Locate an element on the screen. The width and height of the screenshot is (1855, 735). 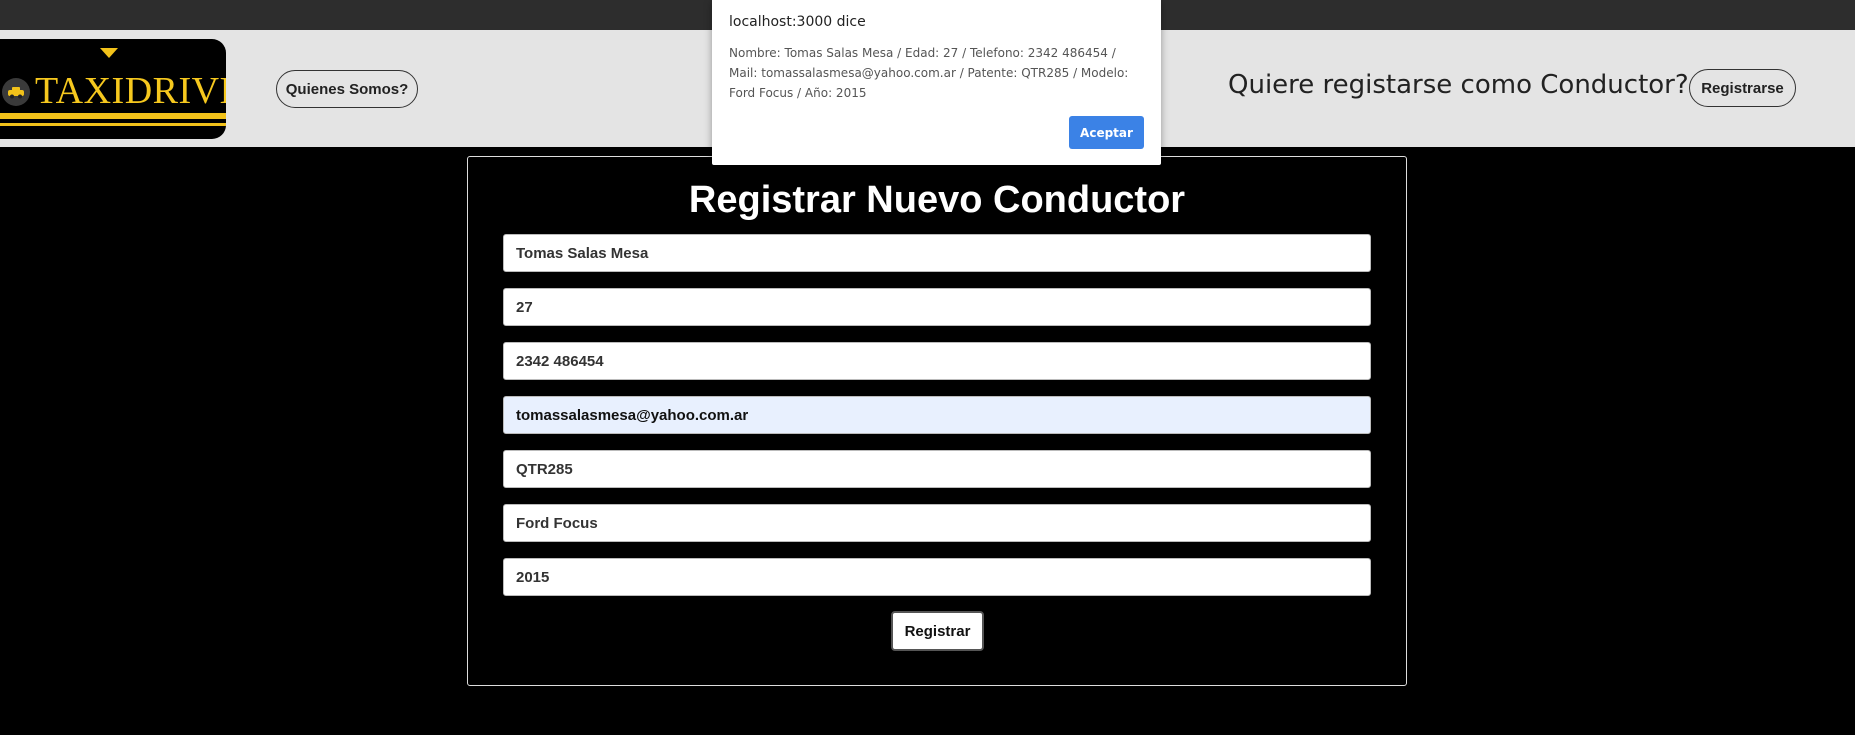
logo-stripe is located at coordinates (113, 116).